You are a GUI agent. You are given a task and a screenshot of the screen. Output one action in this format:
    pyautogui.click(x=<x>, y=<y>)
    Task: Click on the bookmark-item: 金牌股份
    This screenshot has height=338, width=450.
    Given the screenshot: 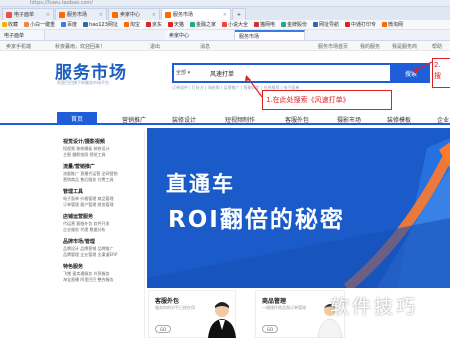 What is the action you would take?
    pyautogui.click(x=293, y=24)
    